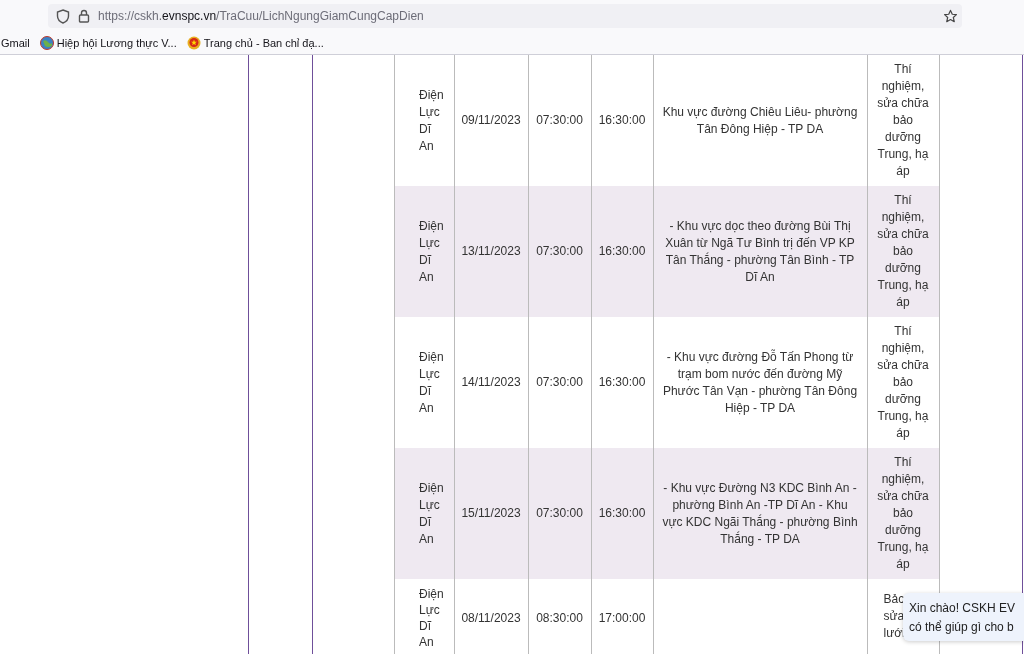  Describe the element at coordinates (962, 627) in the screenshot. I see `chat-text: có thể giúp gì cho b` at that location.